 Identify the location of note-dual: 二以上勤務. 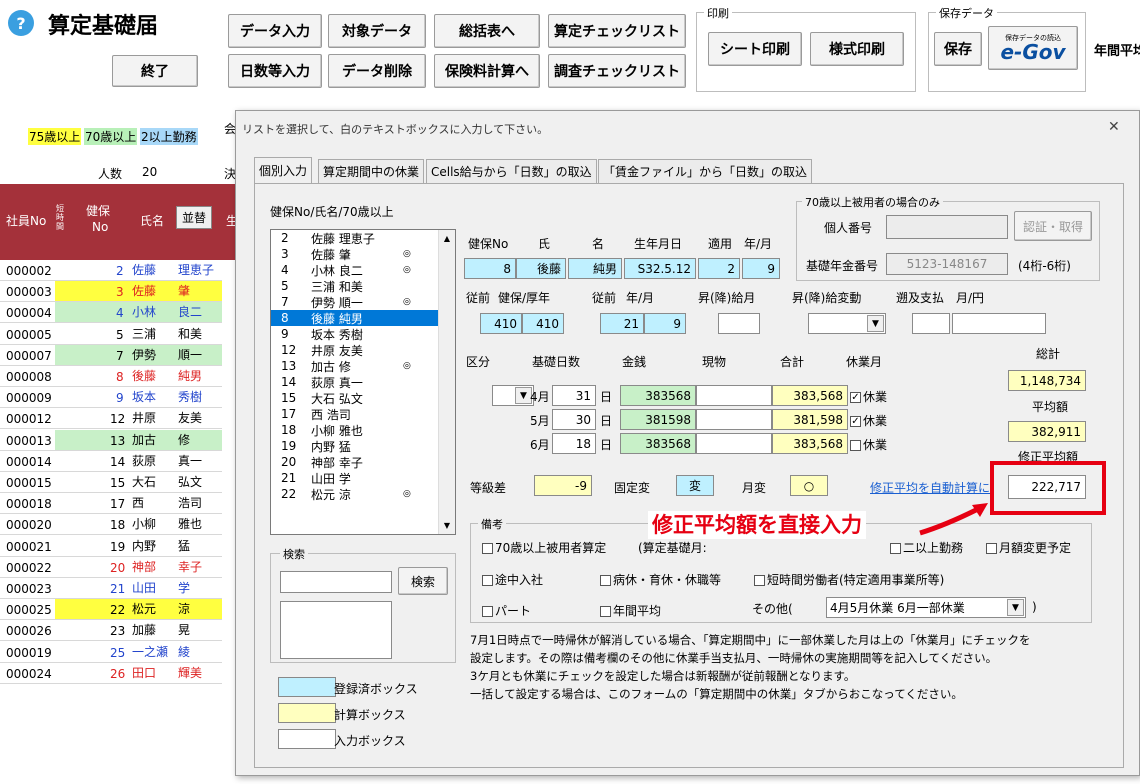
(926, 547).